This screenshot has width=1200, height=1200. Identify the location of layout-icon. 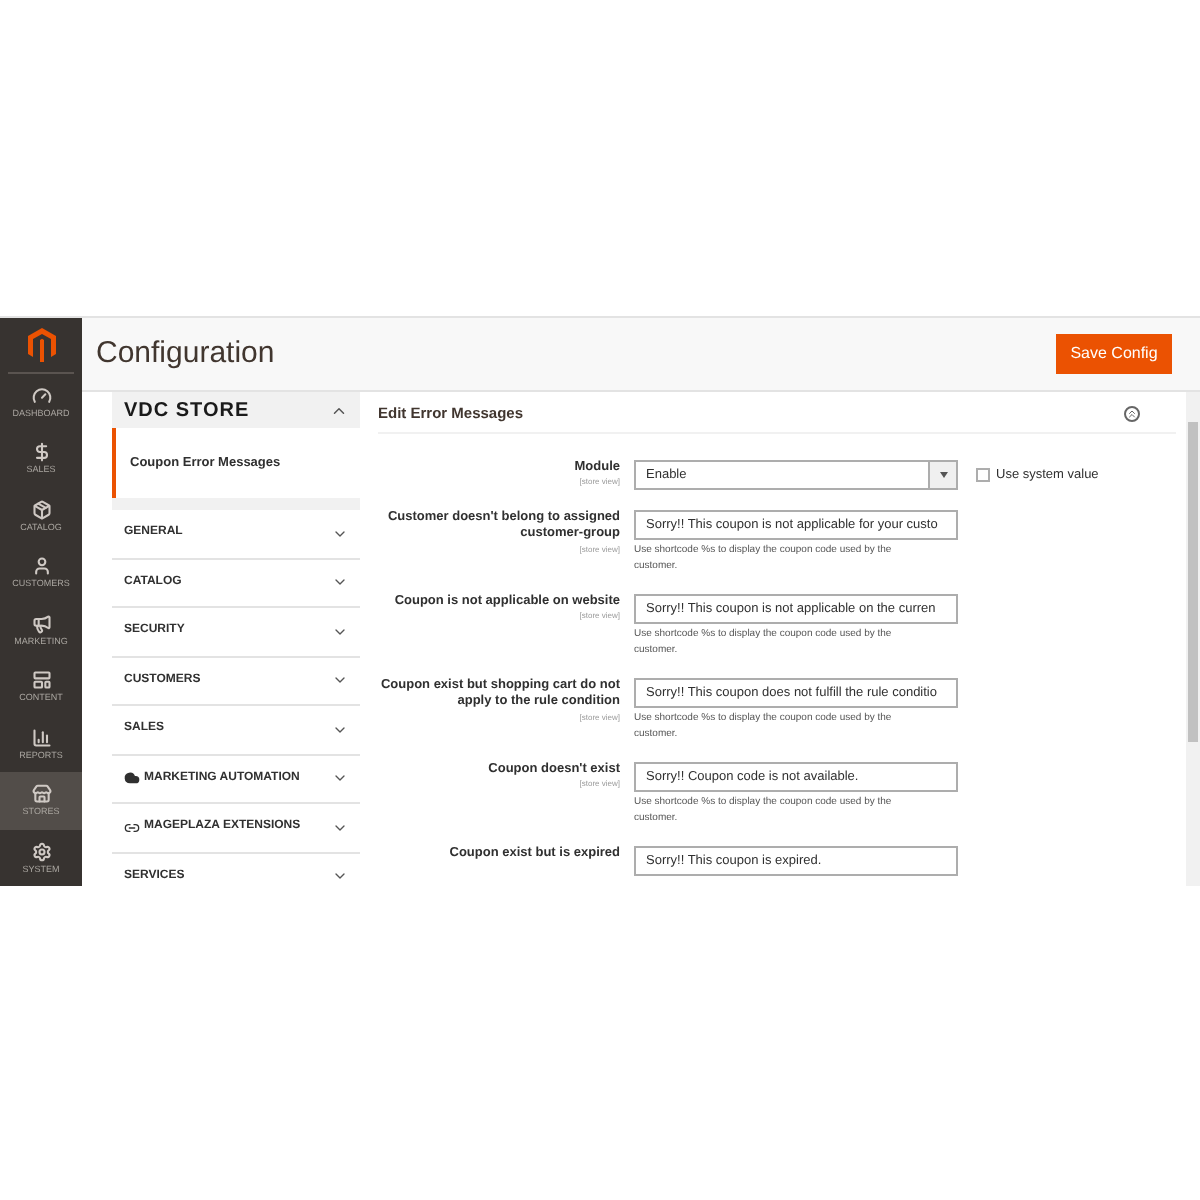
(41, 680).